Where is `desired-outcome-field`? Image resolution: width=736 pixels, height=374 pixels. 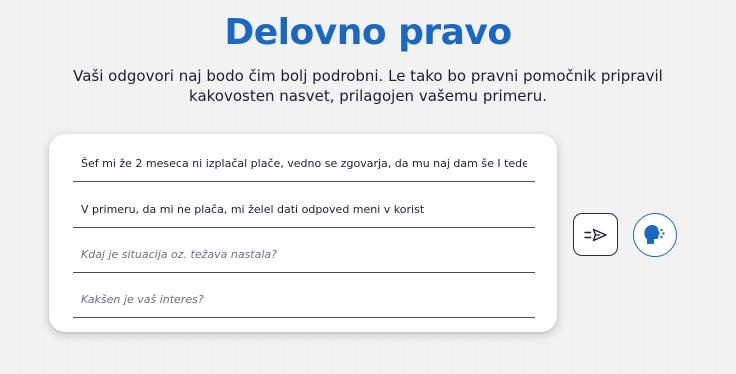 desired-outcome-field is located at coordinates (304, 210).